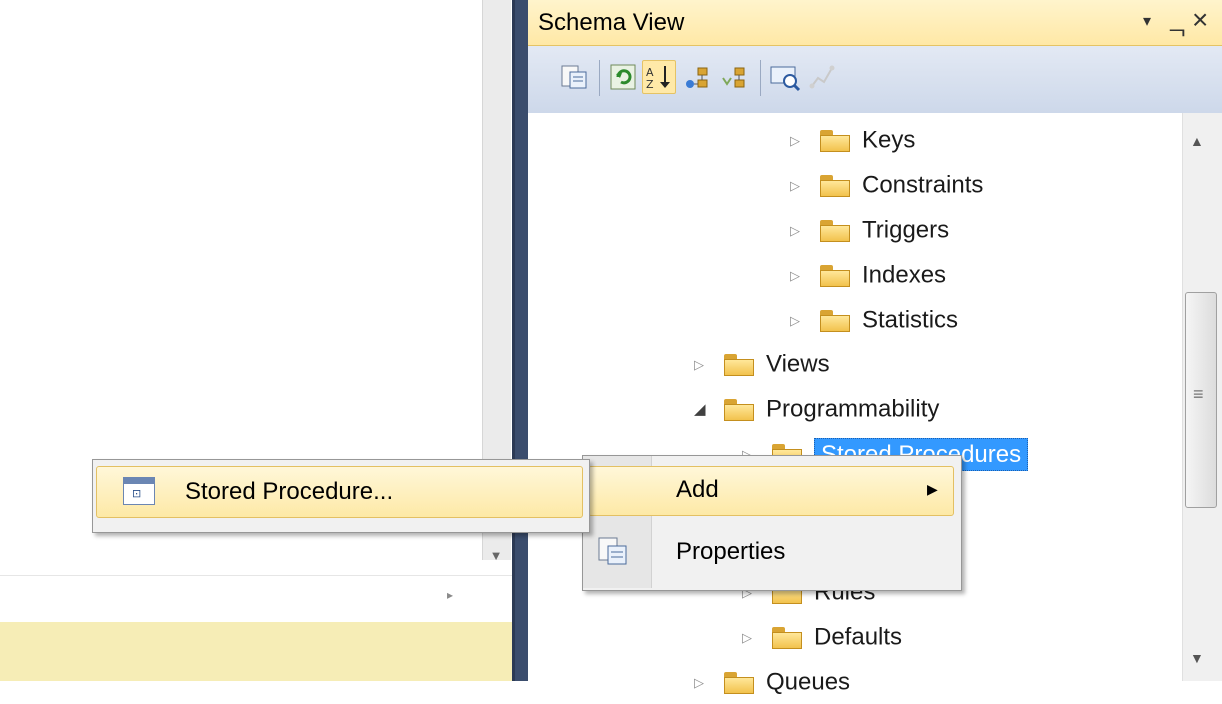 Image resolution: width=1222 pixels, height=704 pixels. I want to click on pane-splitter, so click(520, 340).